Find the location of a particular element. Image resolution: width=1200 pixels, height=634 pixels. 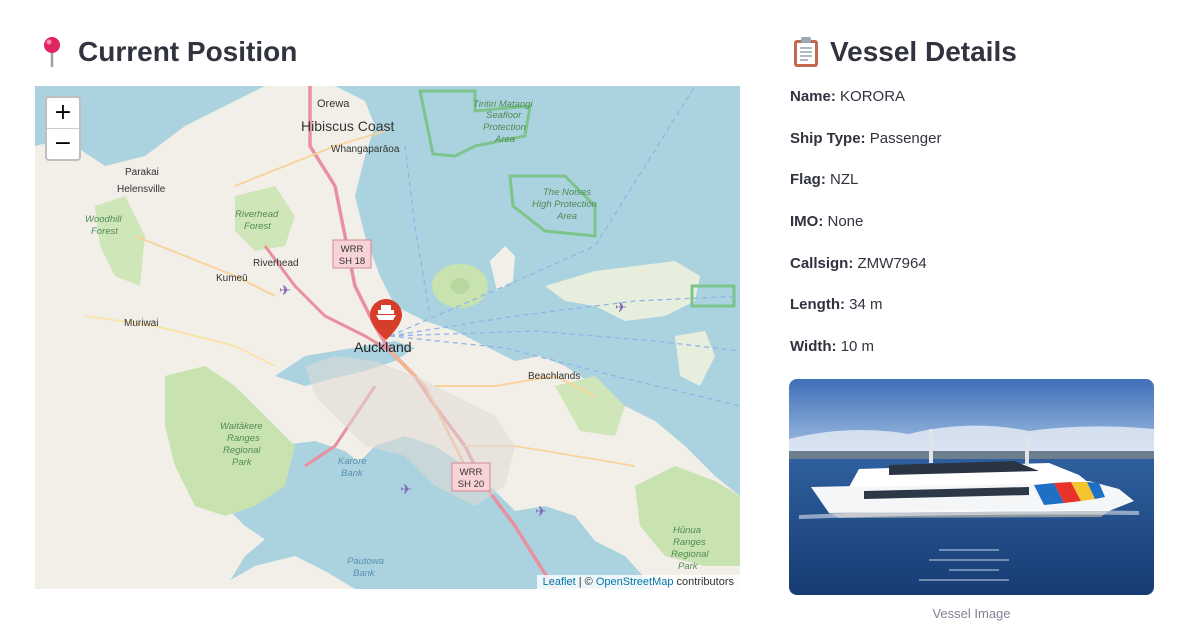

map-label-muriwai: Muriwai is located at coordinates (141, 323).